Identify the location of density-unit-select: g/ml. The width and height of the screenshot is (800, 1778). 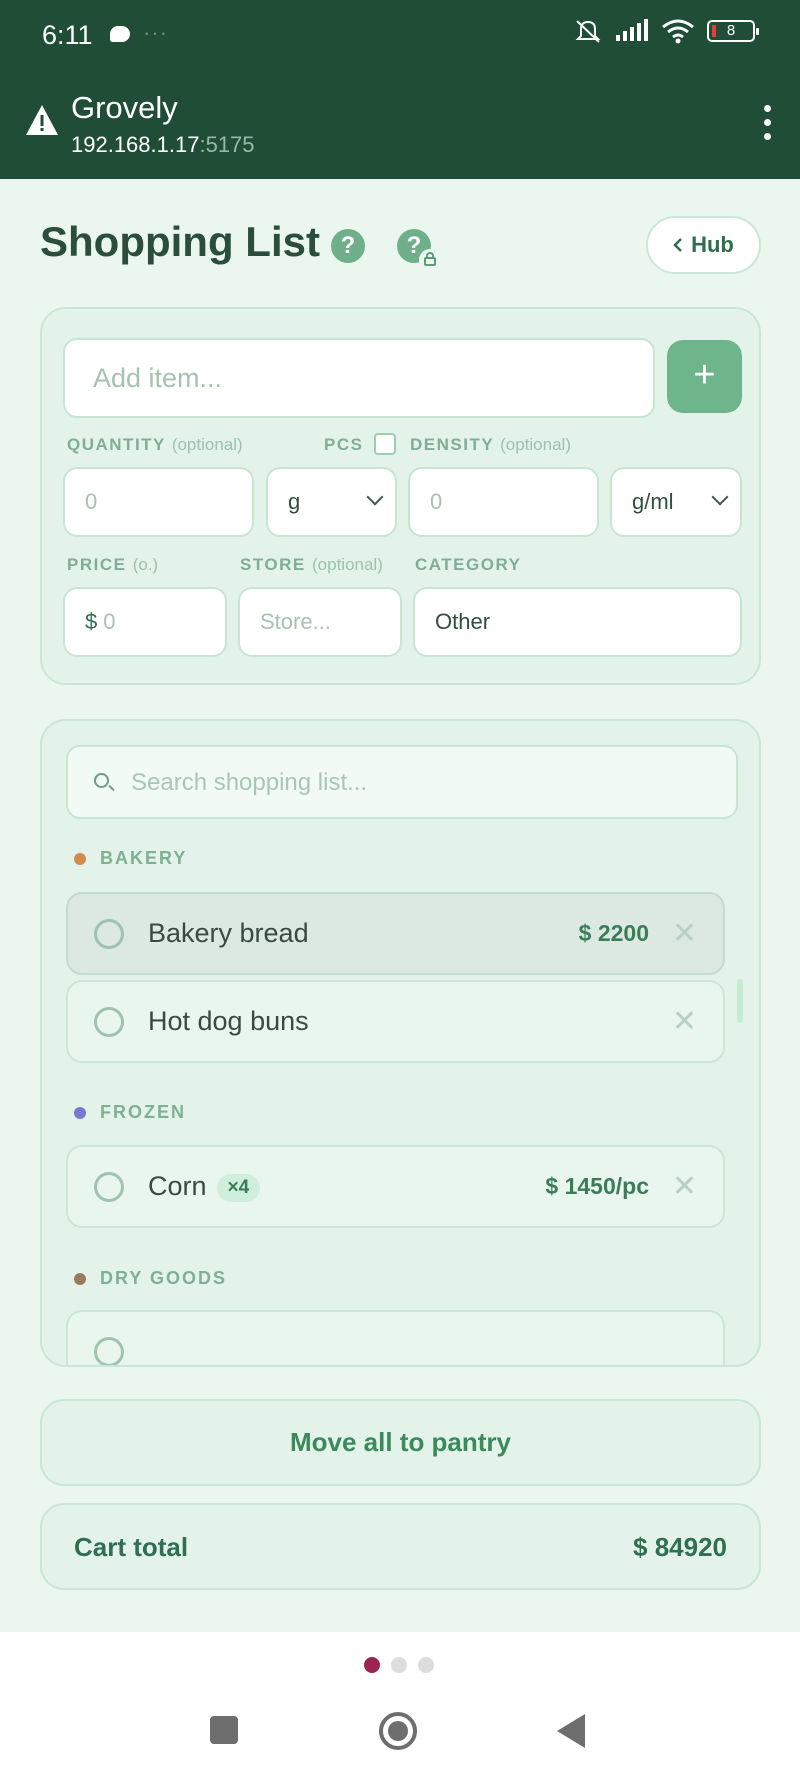
(676, 502).